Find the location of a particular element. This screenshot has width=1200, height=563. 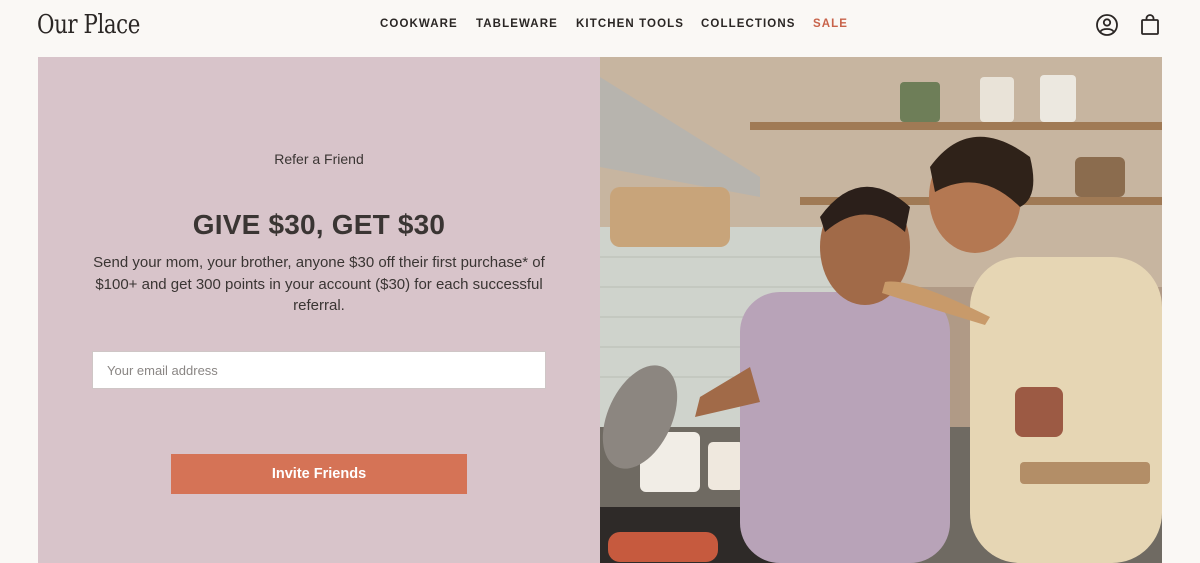

nav-item-kitchen-tools: KITCHEN TOOLS is located at coordinates (630, 24).